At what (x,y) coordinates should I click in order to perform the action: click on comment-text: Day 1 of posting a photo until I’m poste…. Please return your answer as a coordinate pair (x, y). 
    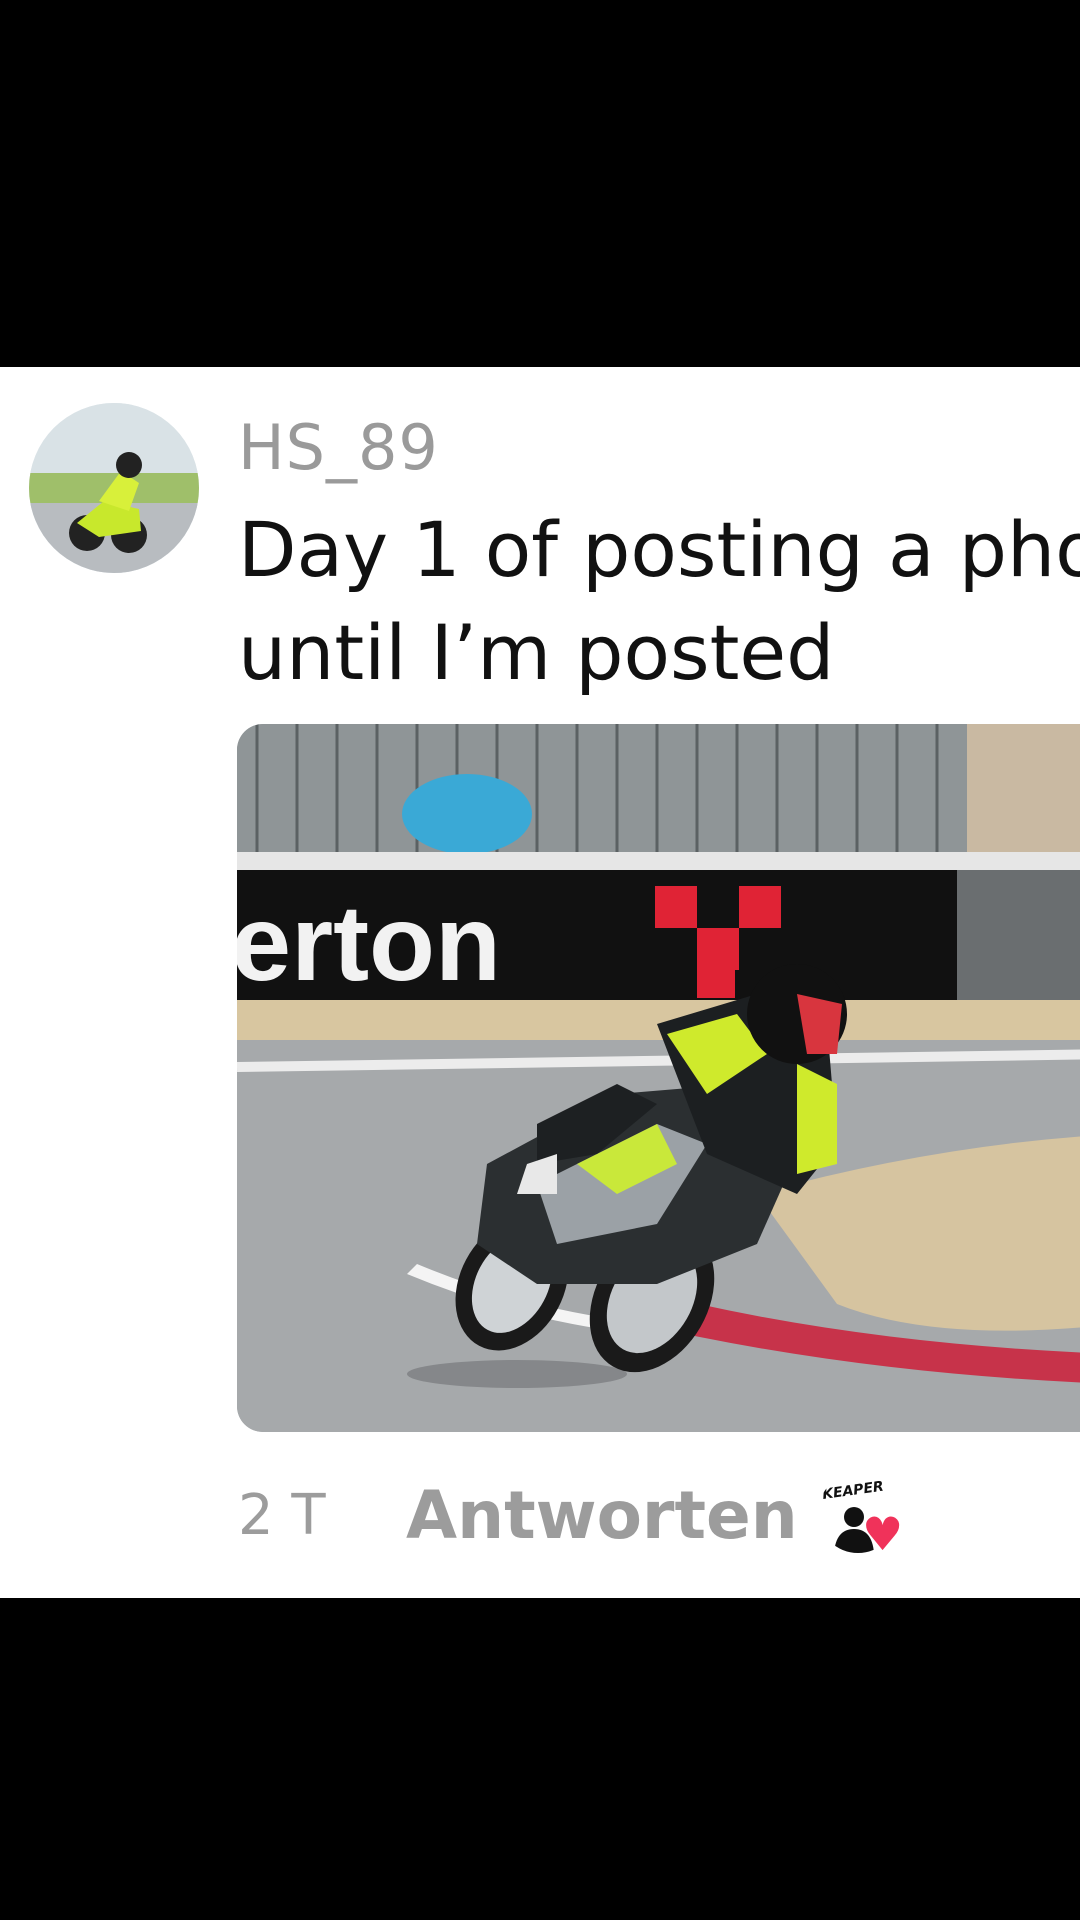
    Looking at the image, I should click on (659, 601).